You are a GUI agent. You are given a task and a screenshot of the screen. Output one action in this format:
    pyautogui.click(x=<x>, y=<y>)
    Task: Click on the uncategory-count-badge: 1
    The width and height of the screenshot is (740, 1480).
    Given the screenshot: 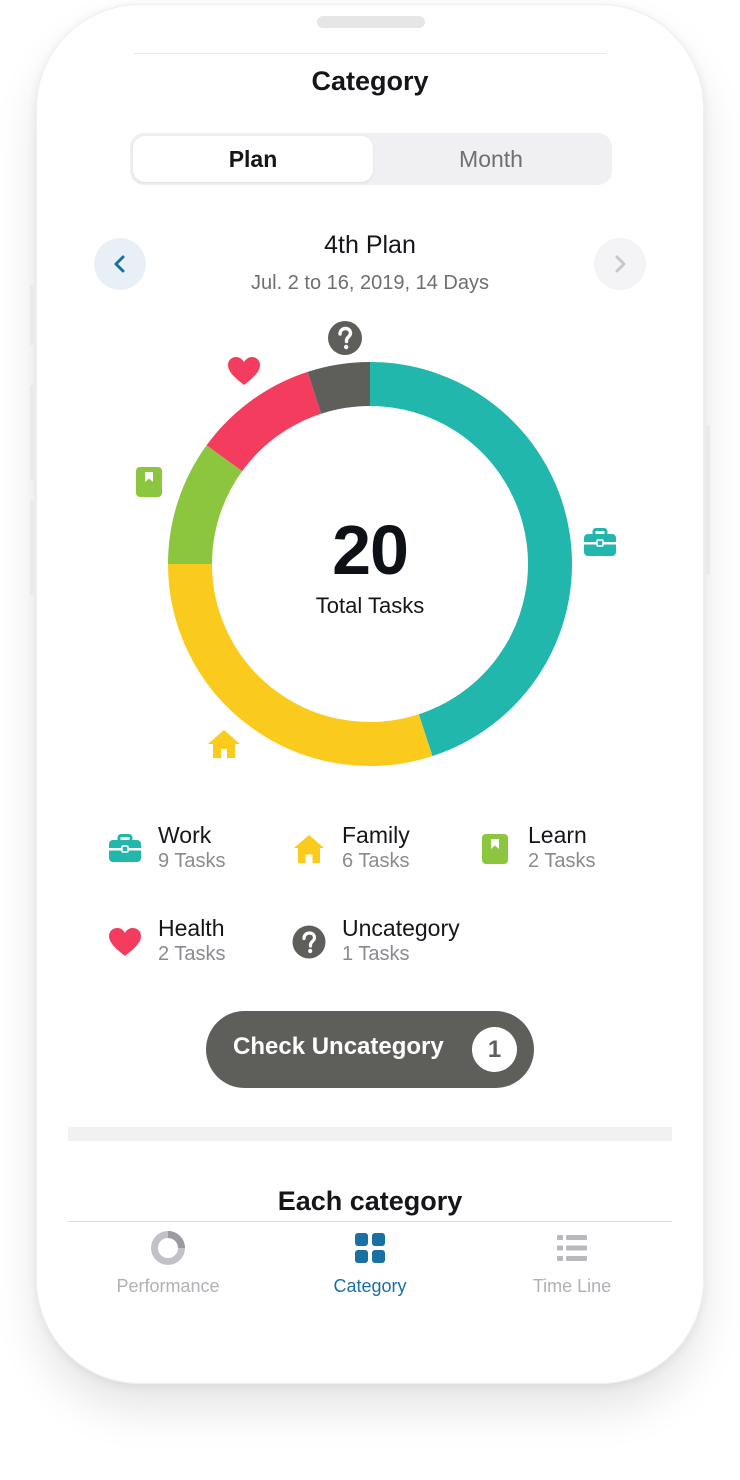 What is the action you would take?
    pyautogui.click(x=494, y=1049)
    